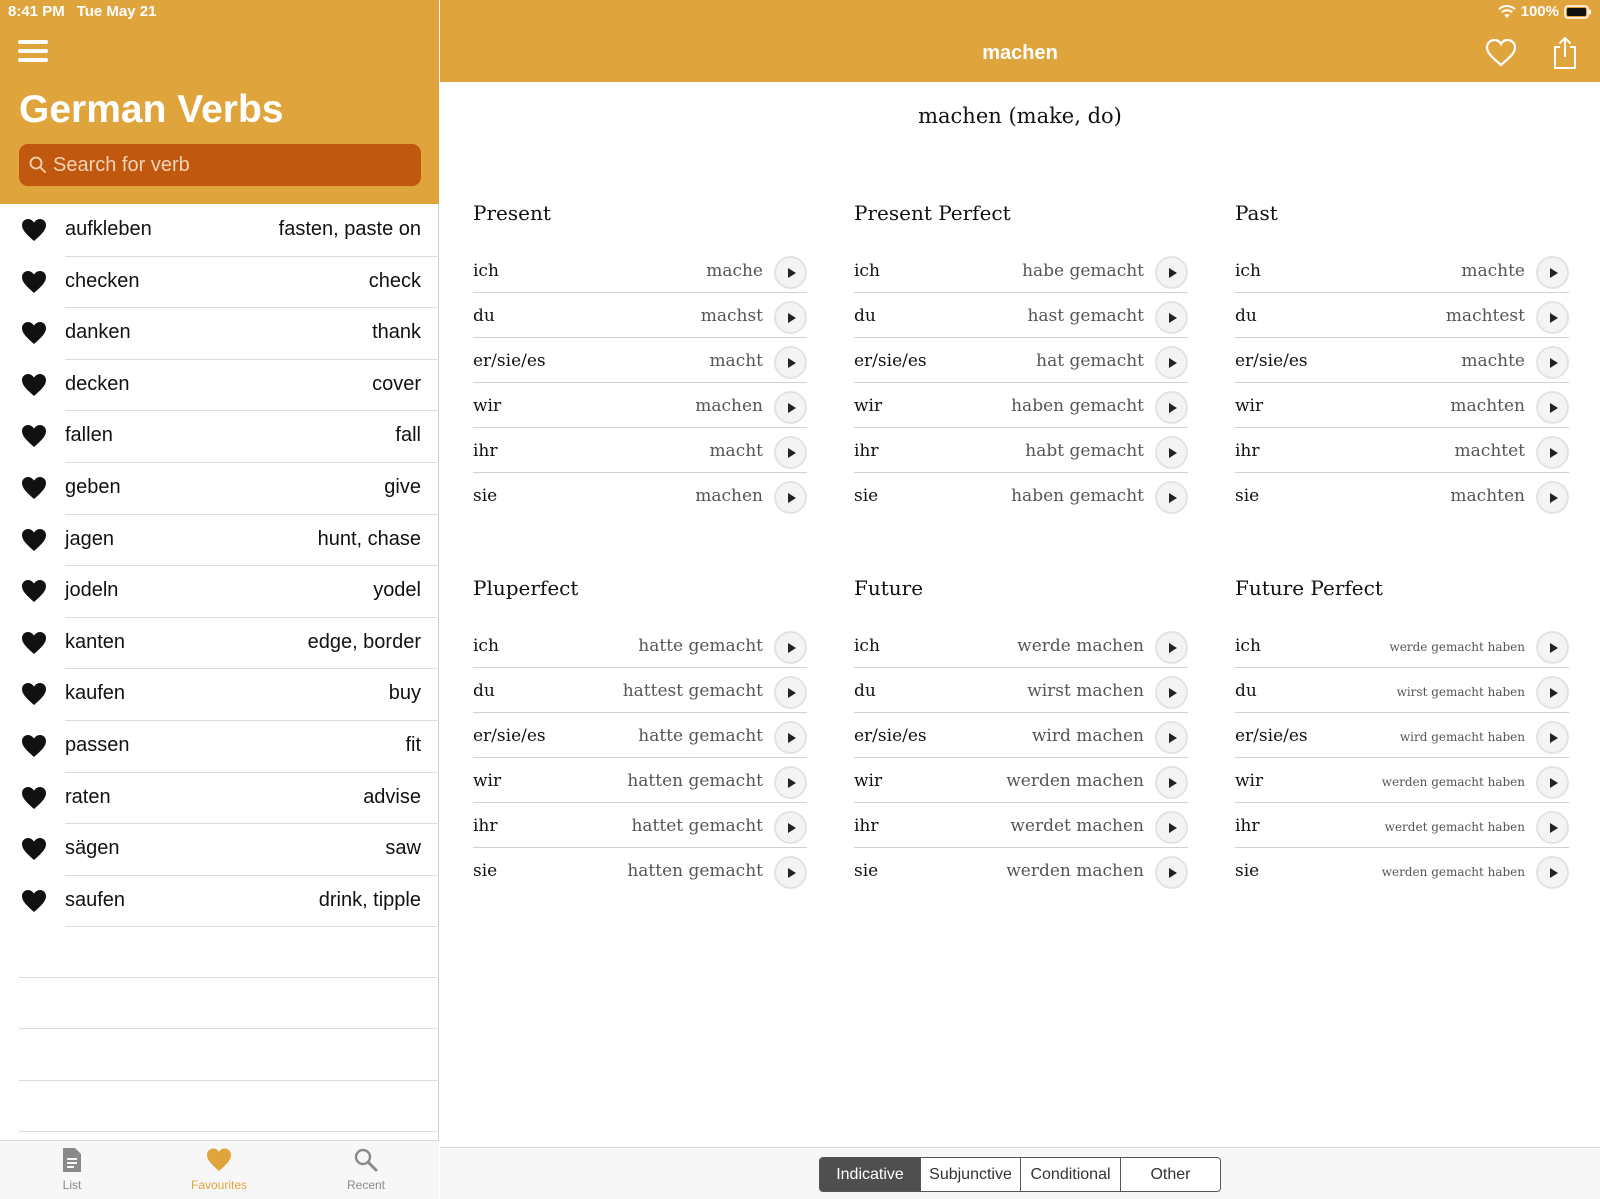 The image size is (1600, 1199). What do you see at coordinates (867, 271) in the screenshot?
I see `pronoun: ich` at bounding box center [867, 271].